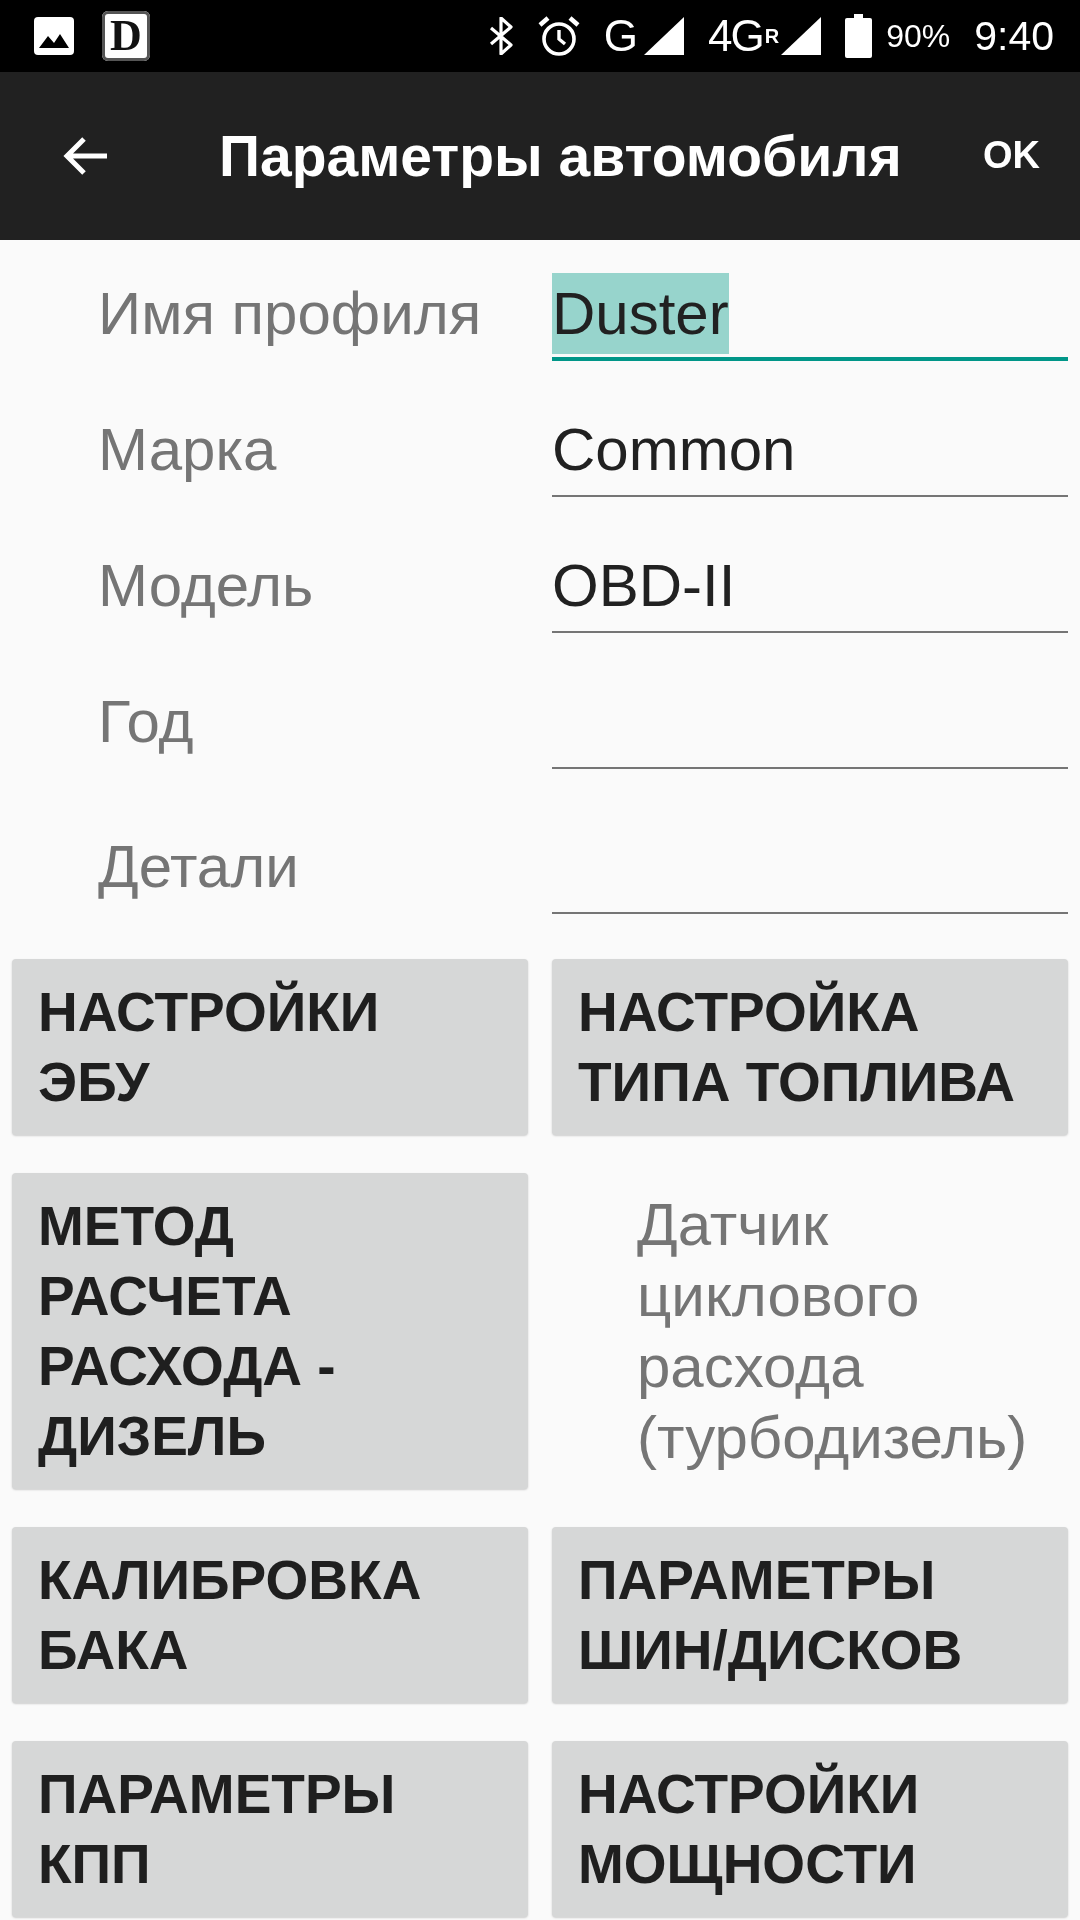 Image resolution: width=1080 pixels, height=1920 pixels. Describe the element at coordinates (560, 156) in the screenshot. I see `app-title: Параметры автомобиля` at that location.